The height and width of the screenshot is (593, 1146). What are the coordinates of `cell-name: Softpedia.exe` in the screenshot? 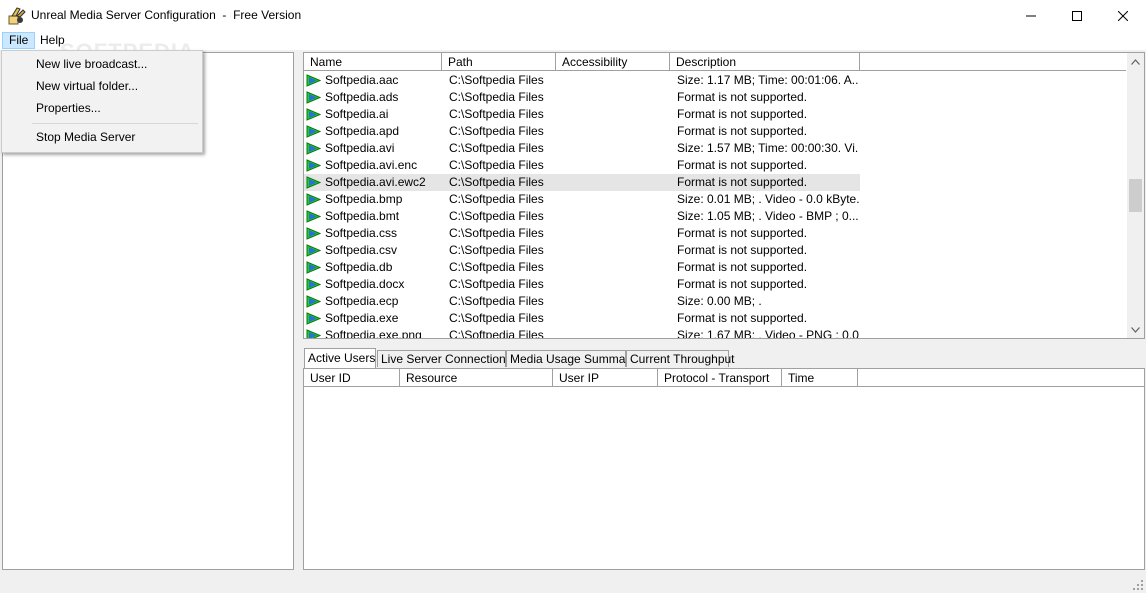 It's located at (362, 318).